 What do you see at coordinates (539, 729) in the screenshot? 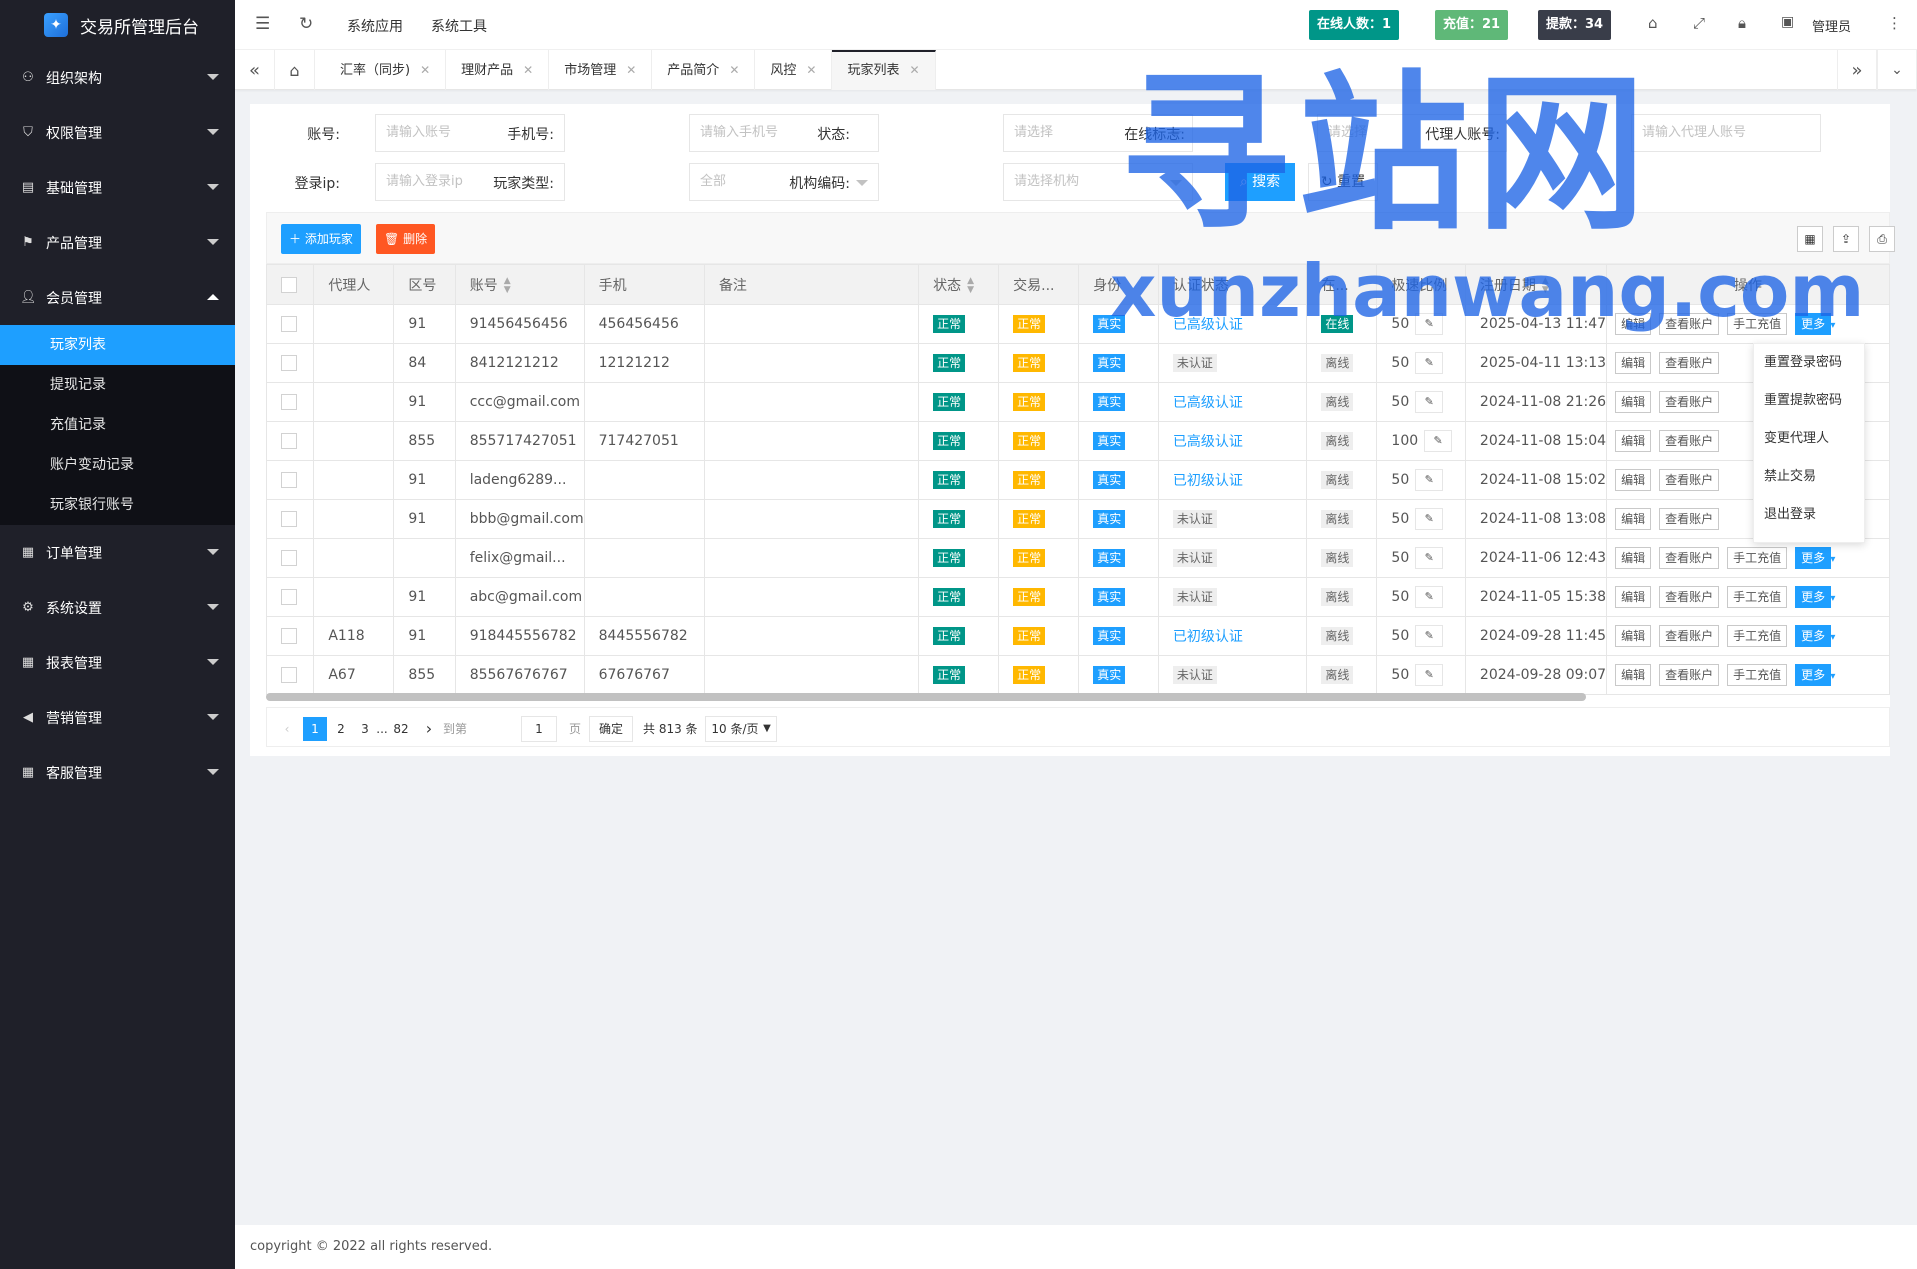
I see `page-number-input: 1` at bounding box center [539, 729].